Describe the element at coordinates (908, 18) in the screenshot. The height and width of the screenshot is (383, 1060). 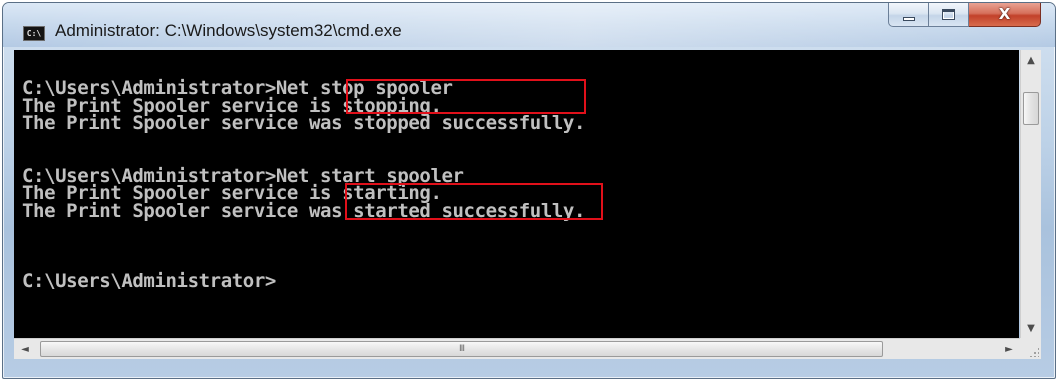
I see `minimize-icon` at that location.